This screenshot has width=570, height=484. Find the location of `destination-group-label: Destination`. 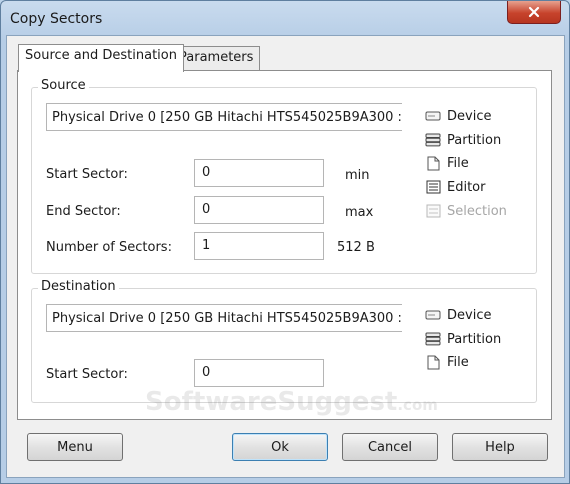

destination-group-label: Destination is located at coordinates (78, 286).